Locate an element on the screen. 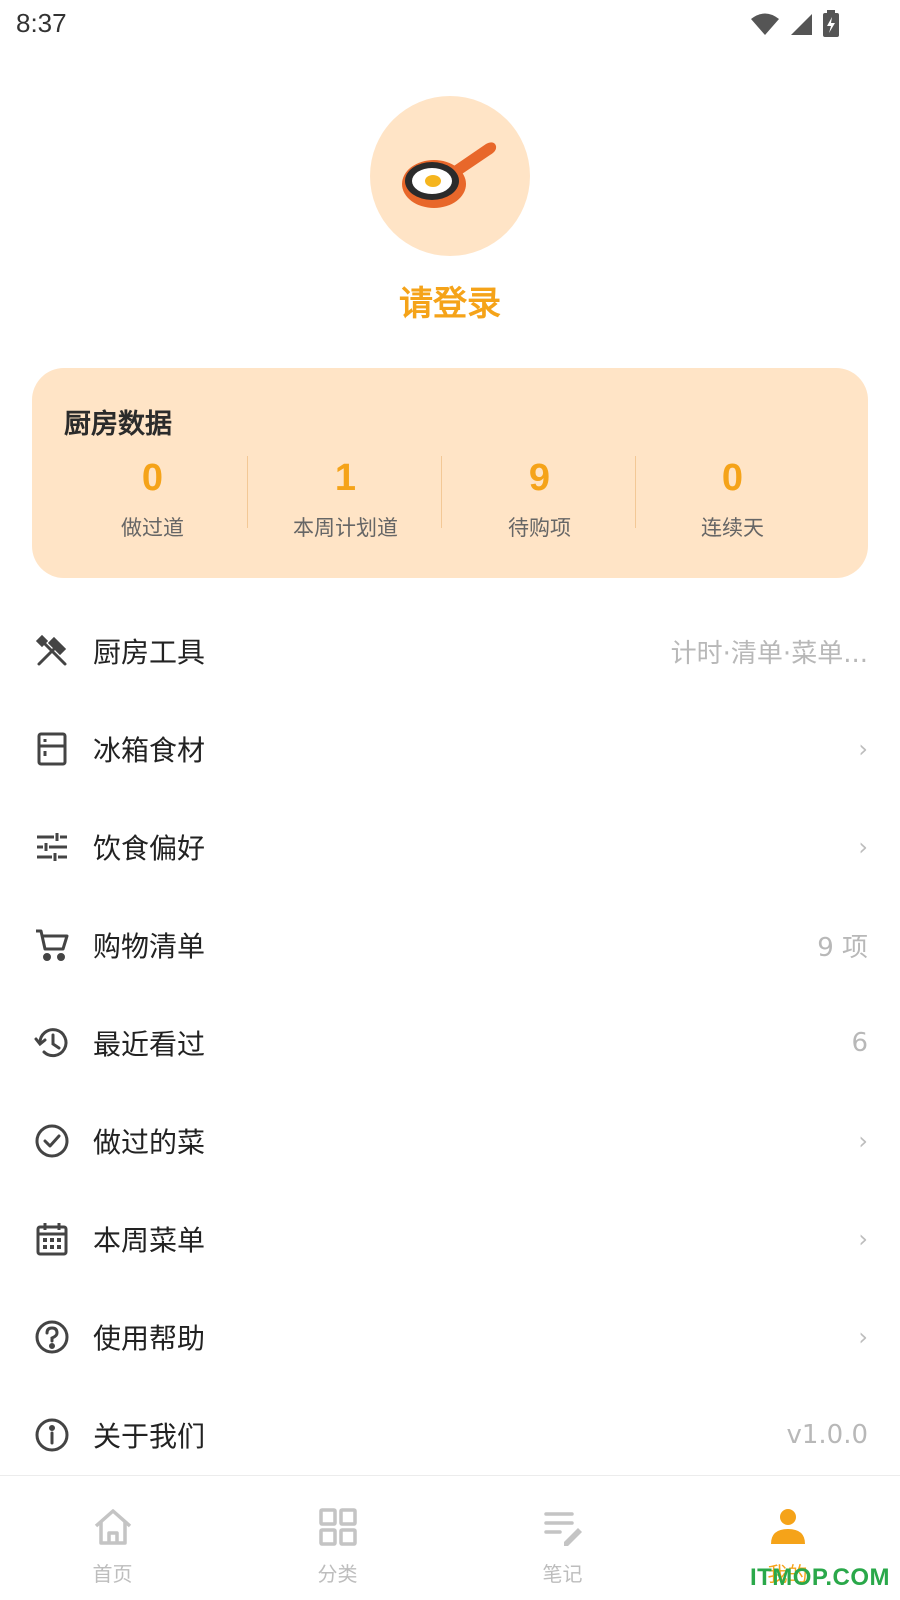 The image size is (900, 1600). home-icon is located at coordinates (113, 1527).